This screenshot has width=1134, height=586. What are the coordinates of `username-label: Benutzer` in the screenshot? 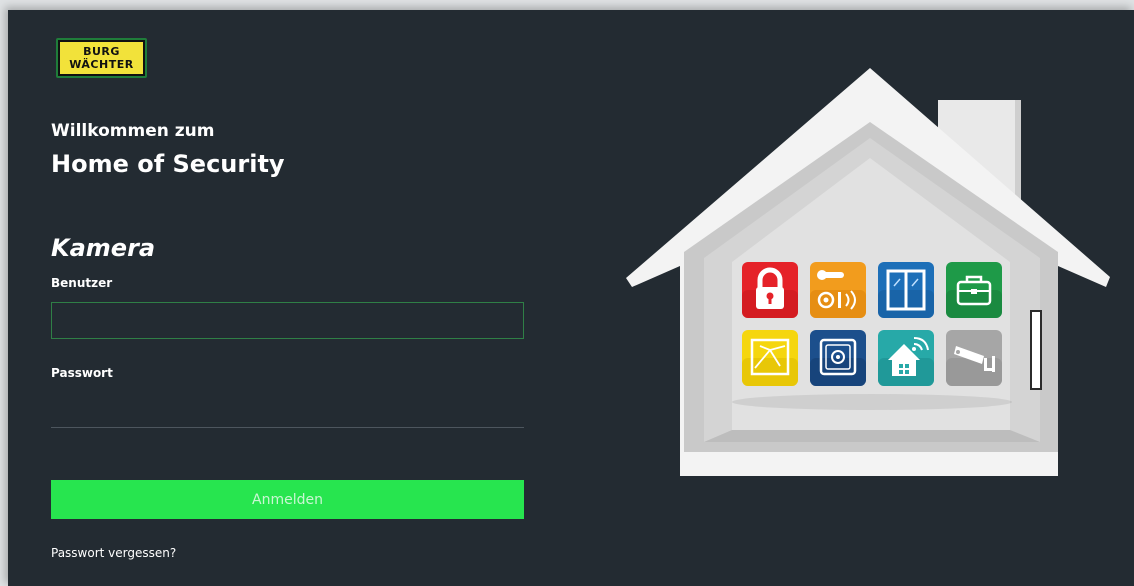 It's located at (82, 283).